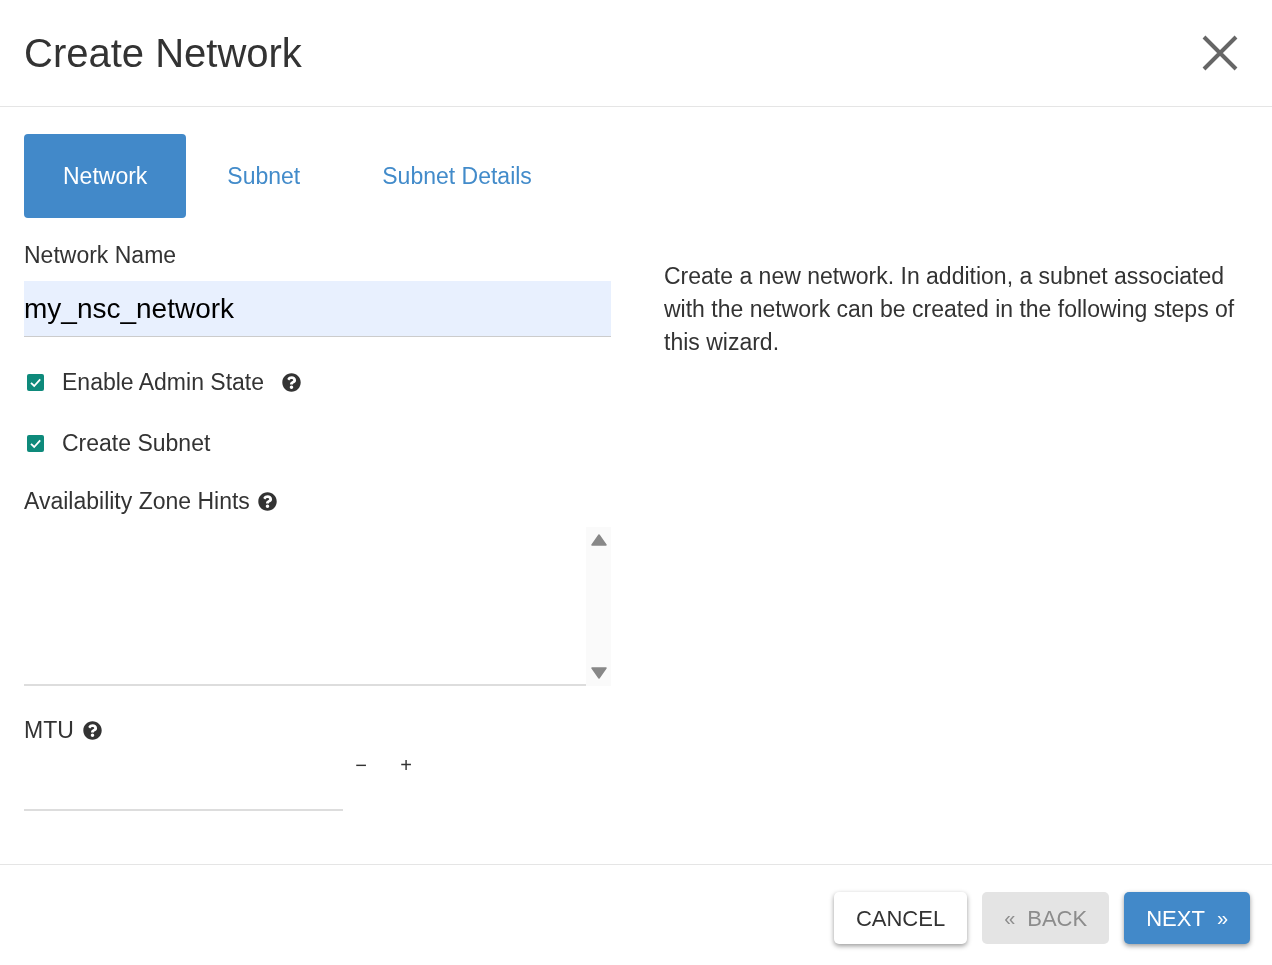  What do you see at coordinates (1220, 53) in the screenshot?
I see `close-icon` at bounding box center [1220, 53].